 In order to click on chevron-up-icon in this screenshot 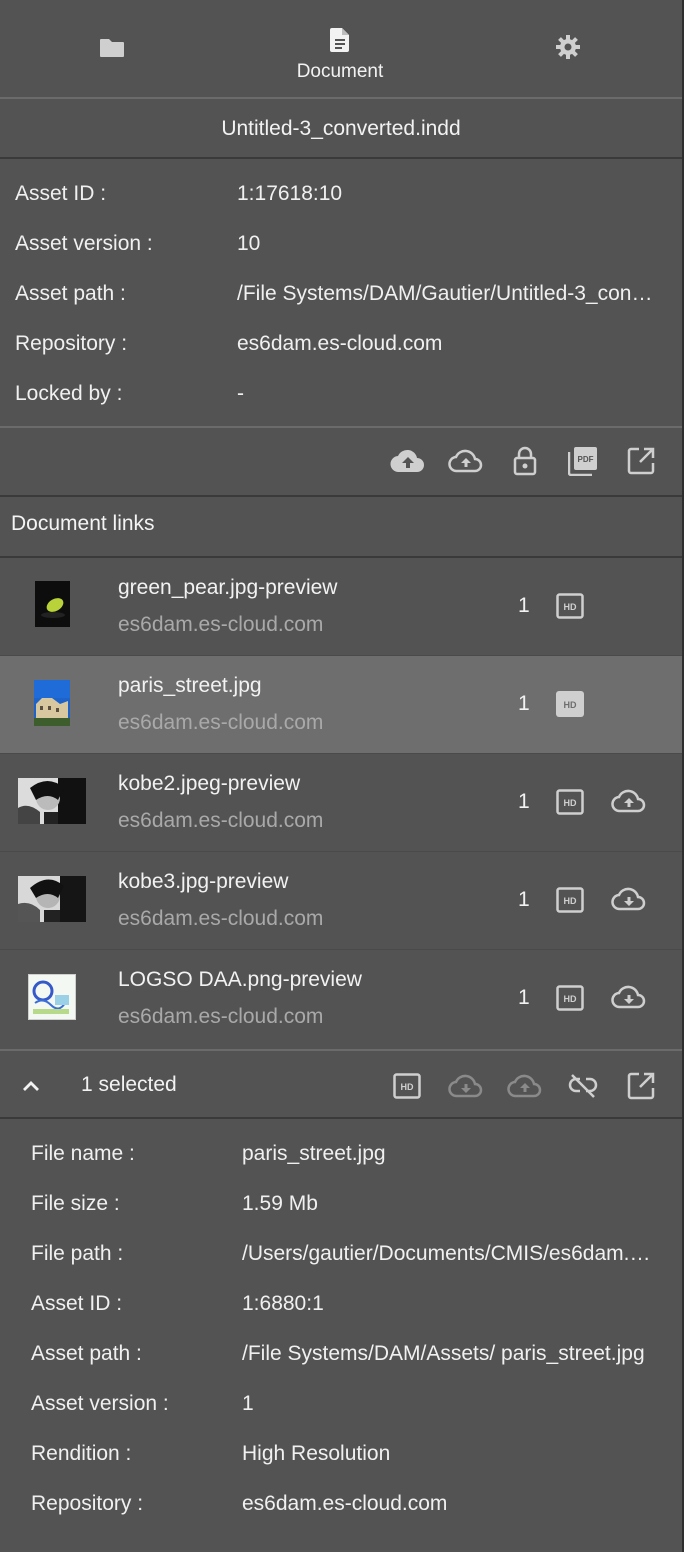, I will do `click(31, 1086)`.